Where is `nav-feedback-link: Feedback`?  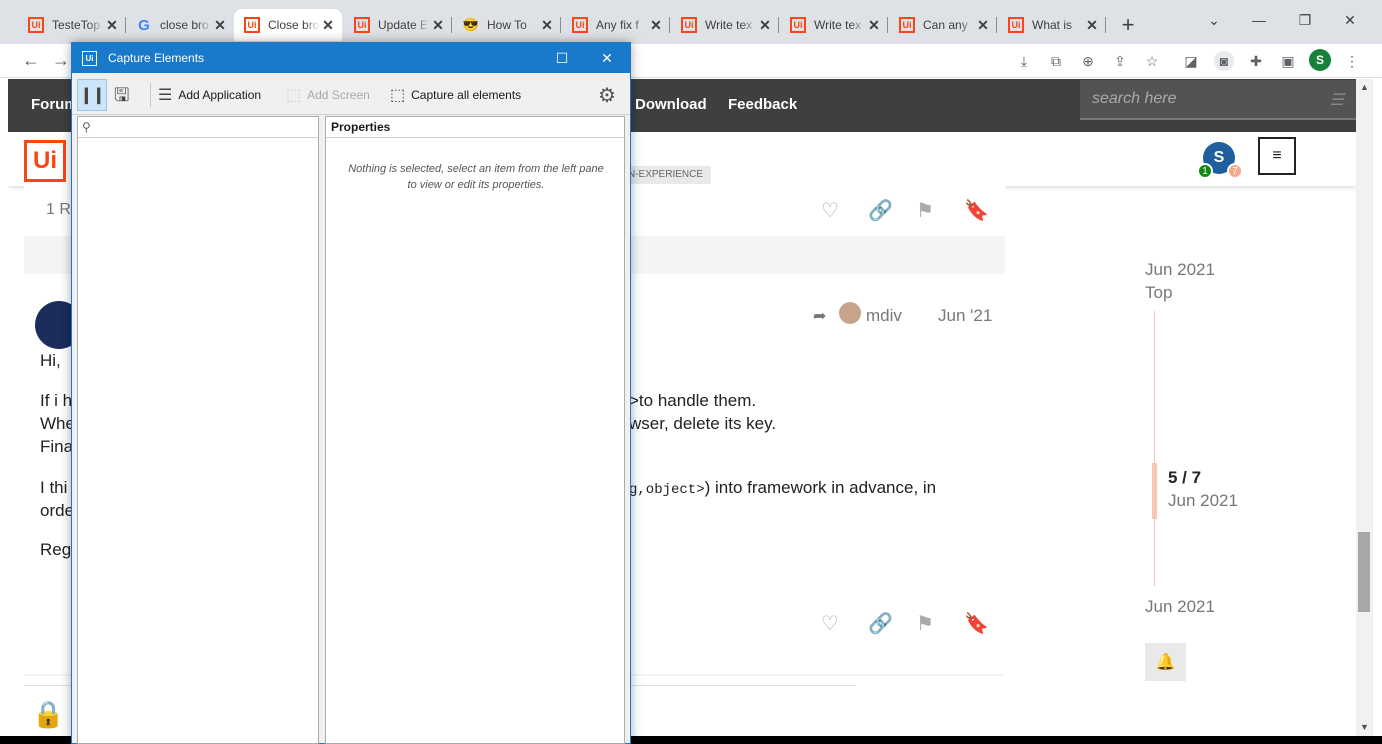
nav-feedback-link: Feedback is located at coordinates (762, 104).